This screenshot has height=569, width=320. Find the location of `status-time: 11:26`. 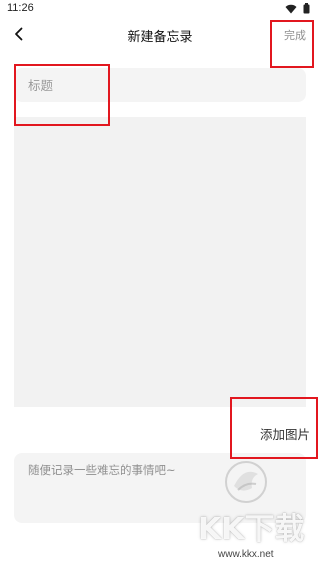

status-time: 11:26 is located at coordinates (20, 8).